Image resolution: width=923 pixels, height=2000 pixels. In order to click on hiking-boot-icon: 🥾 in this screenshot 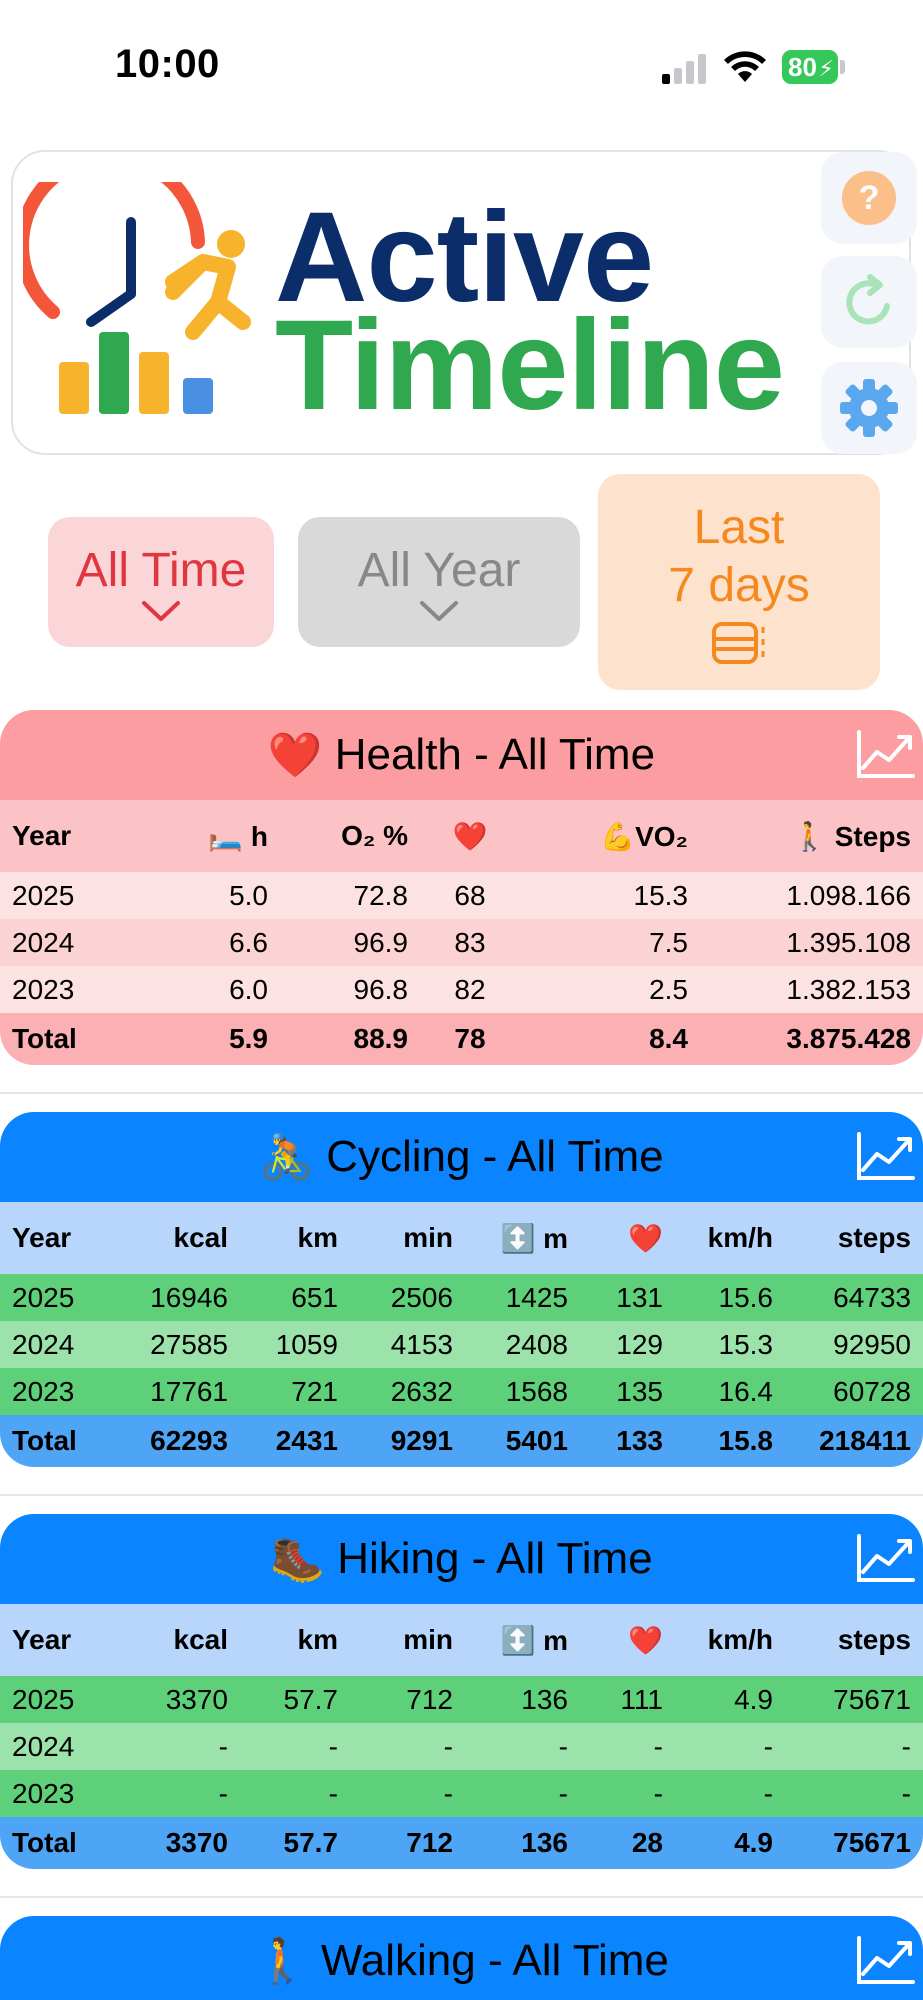, I will do `click(298, 1559)`.